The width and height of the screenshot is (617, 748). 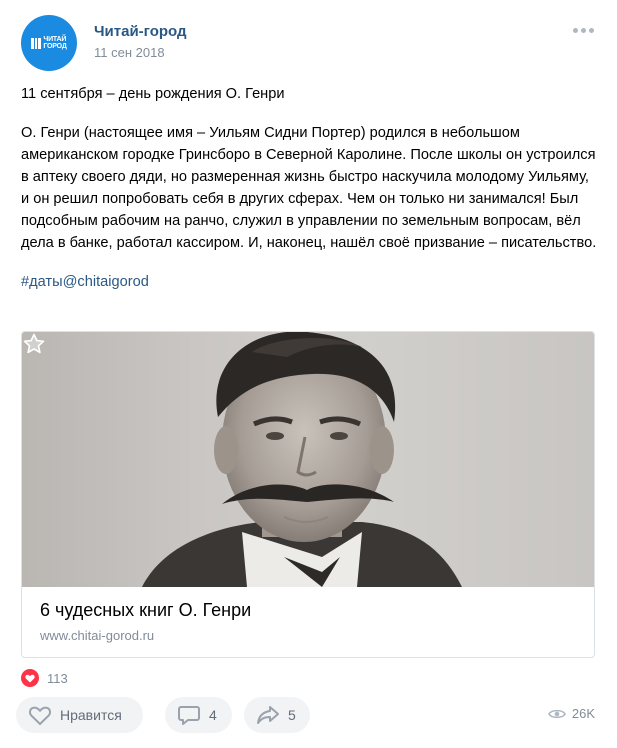 I want to click on link-card-title: 6 чудесных книг О. Генри, so click(x=145, y=610).